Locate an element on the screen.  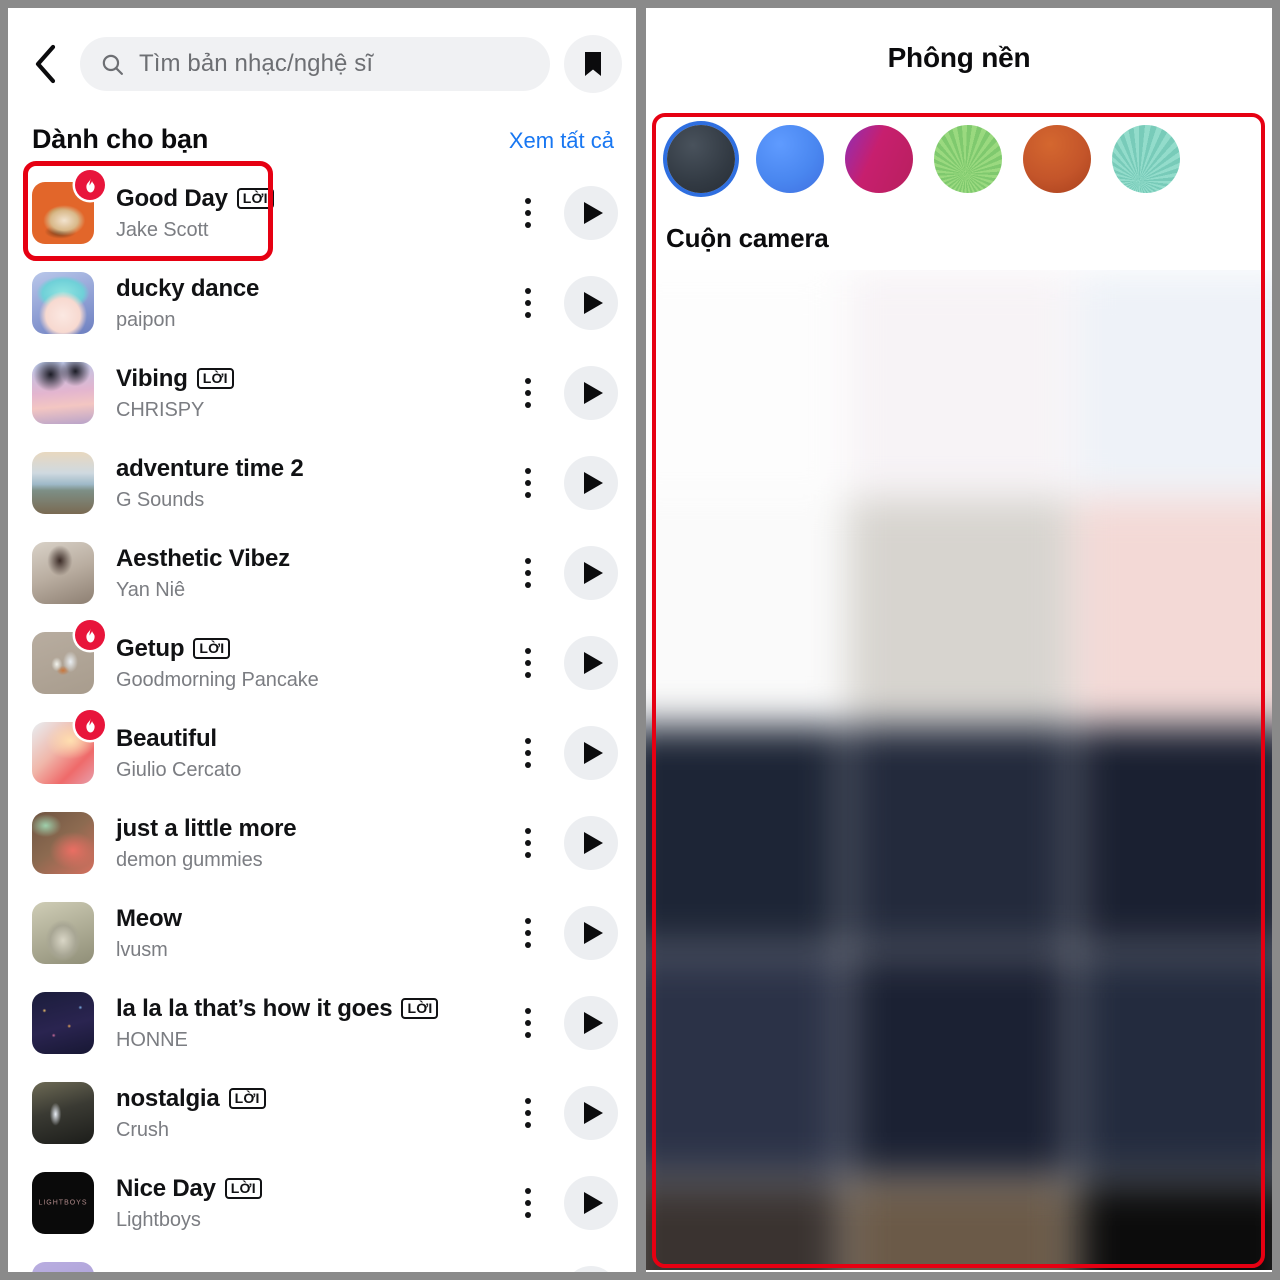
song-row: Spy x Family - Kigeki (LoFi Remix) is located at coordinates (322, 1260).